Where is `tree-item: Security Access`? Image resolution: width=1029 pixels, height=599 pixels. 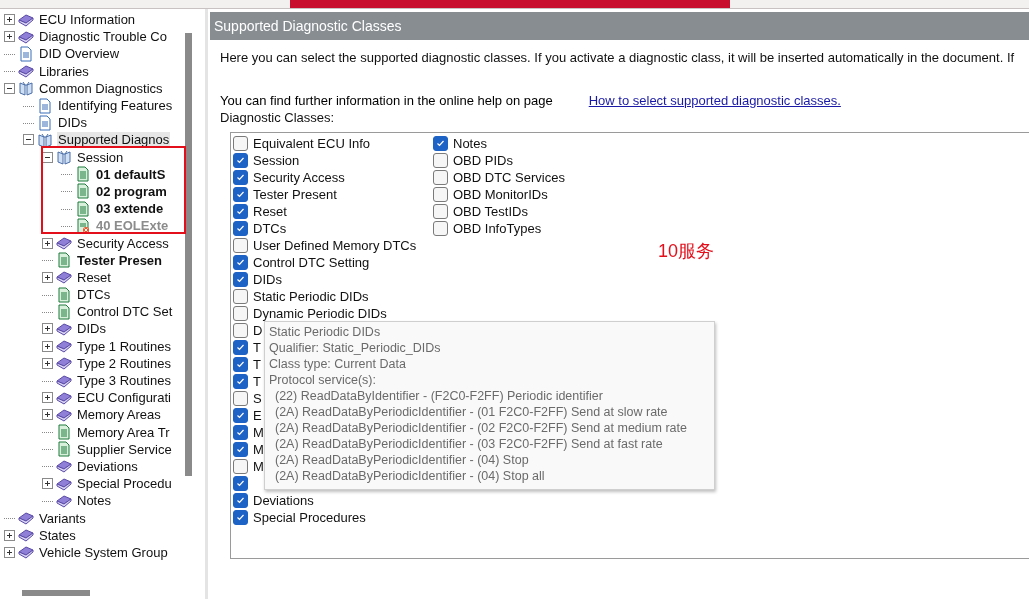
tree-item: Security Access is located at coordinates (123, 243).